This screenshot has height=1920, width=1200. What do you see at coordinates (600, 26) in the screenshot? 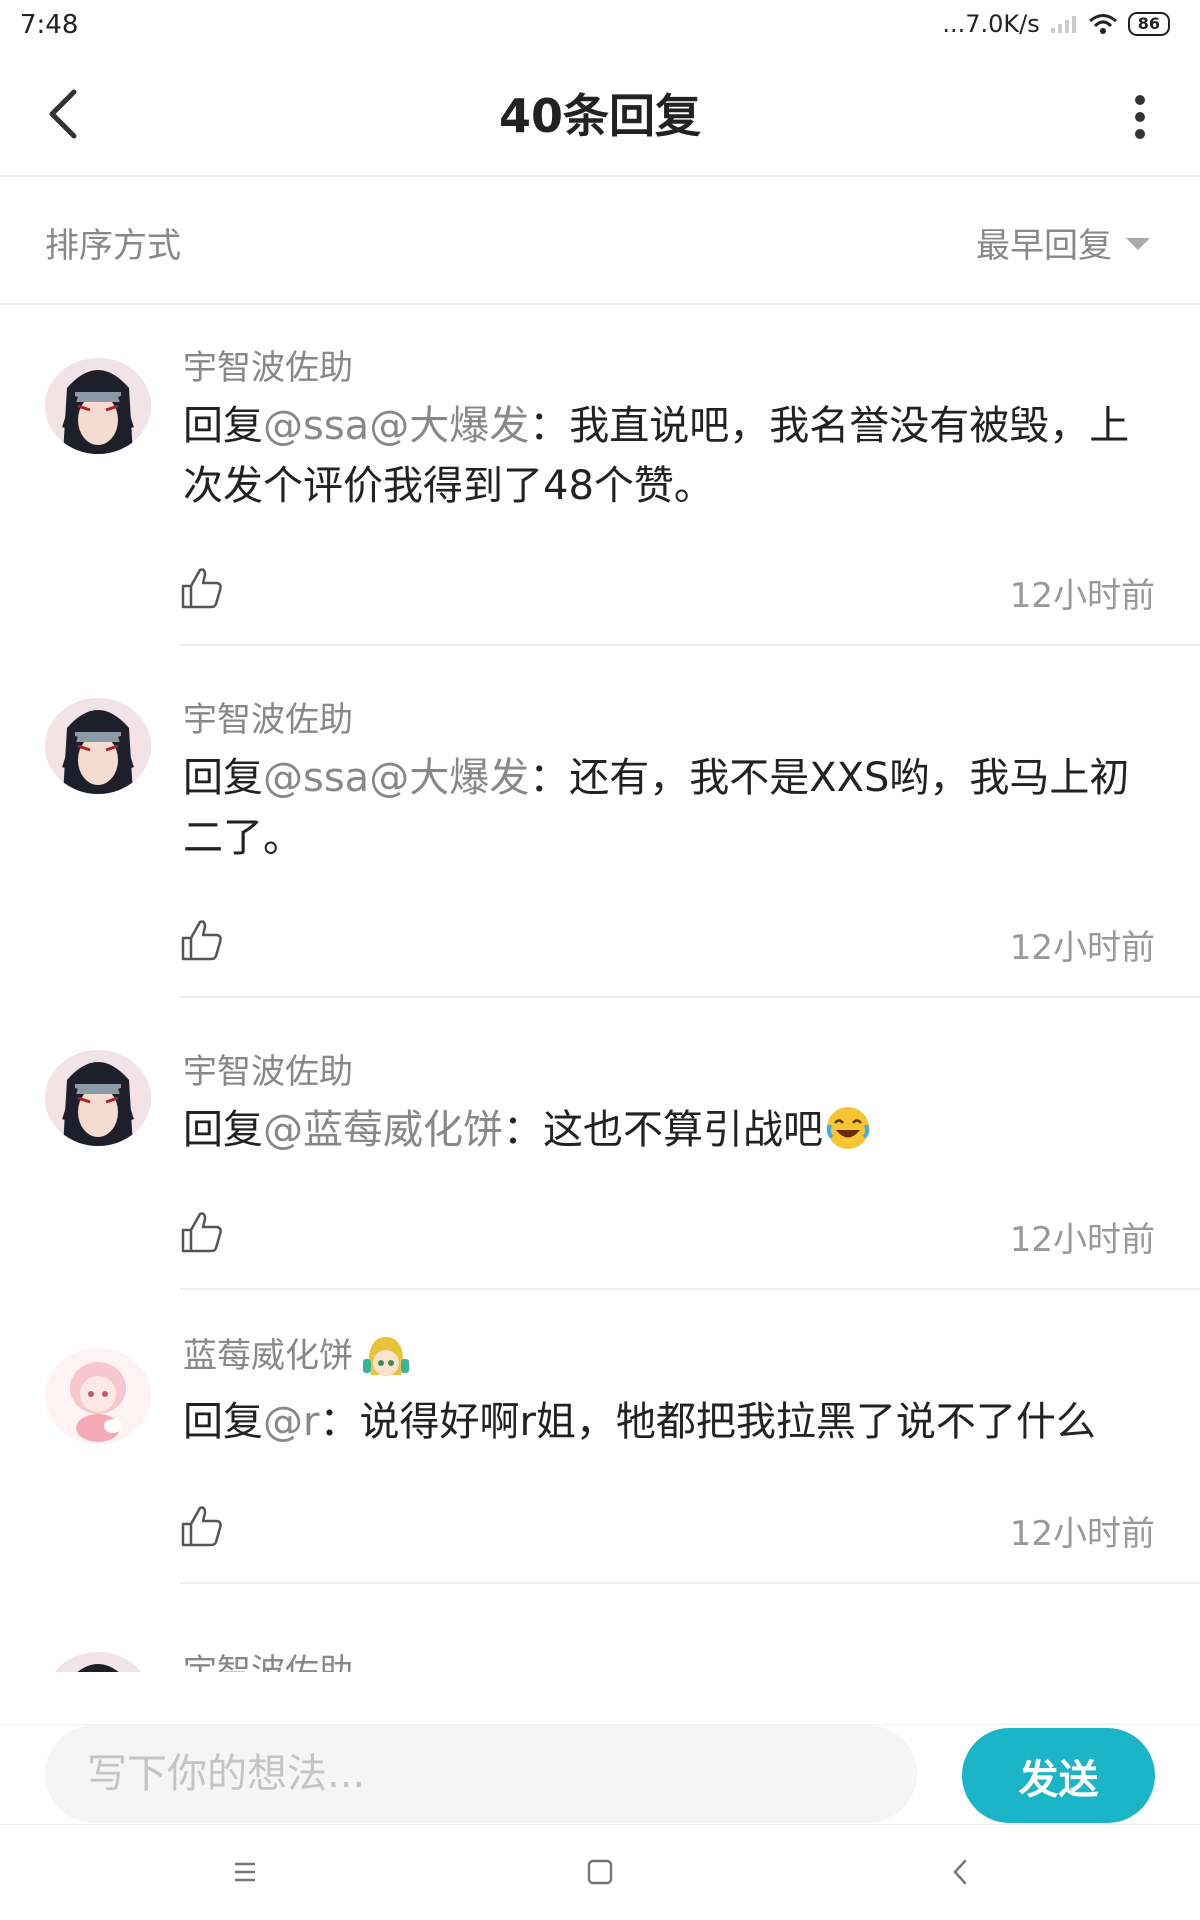
I see `status-bar: 7:48 ...7.0K/s 86` at bounding box center [600, 26].